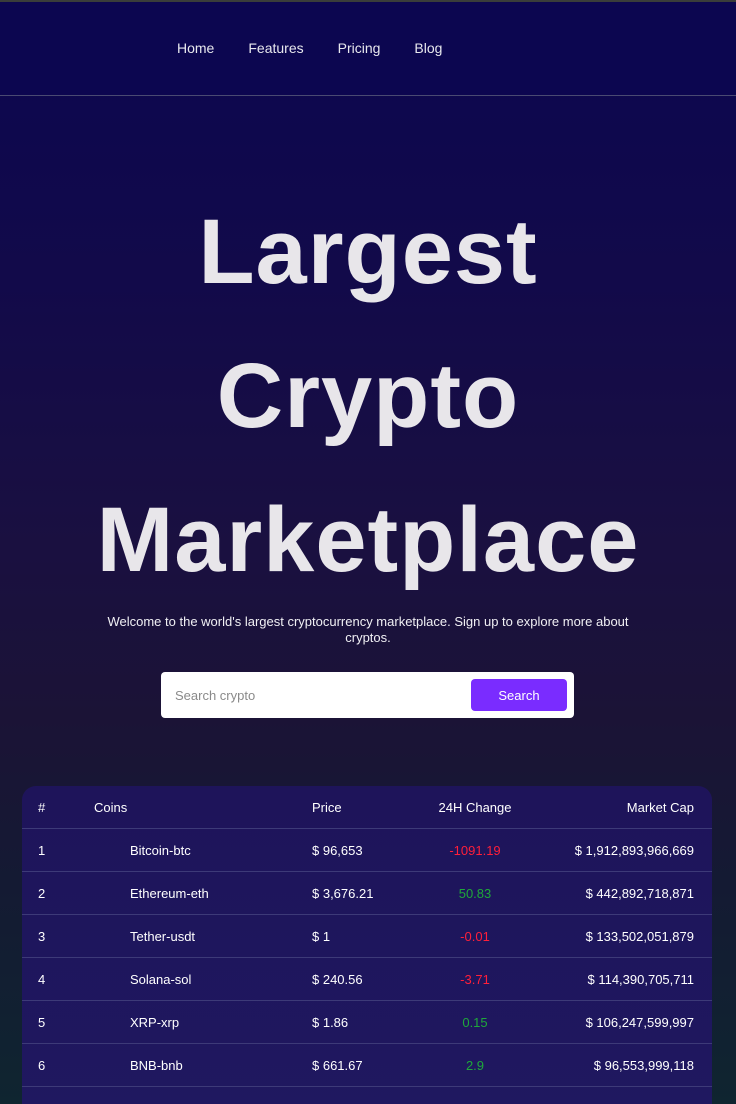 This screenshot has width=736, height=1104. I want to click on row-change: -0.01, so click(475, 936).